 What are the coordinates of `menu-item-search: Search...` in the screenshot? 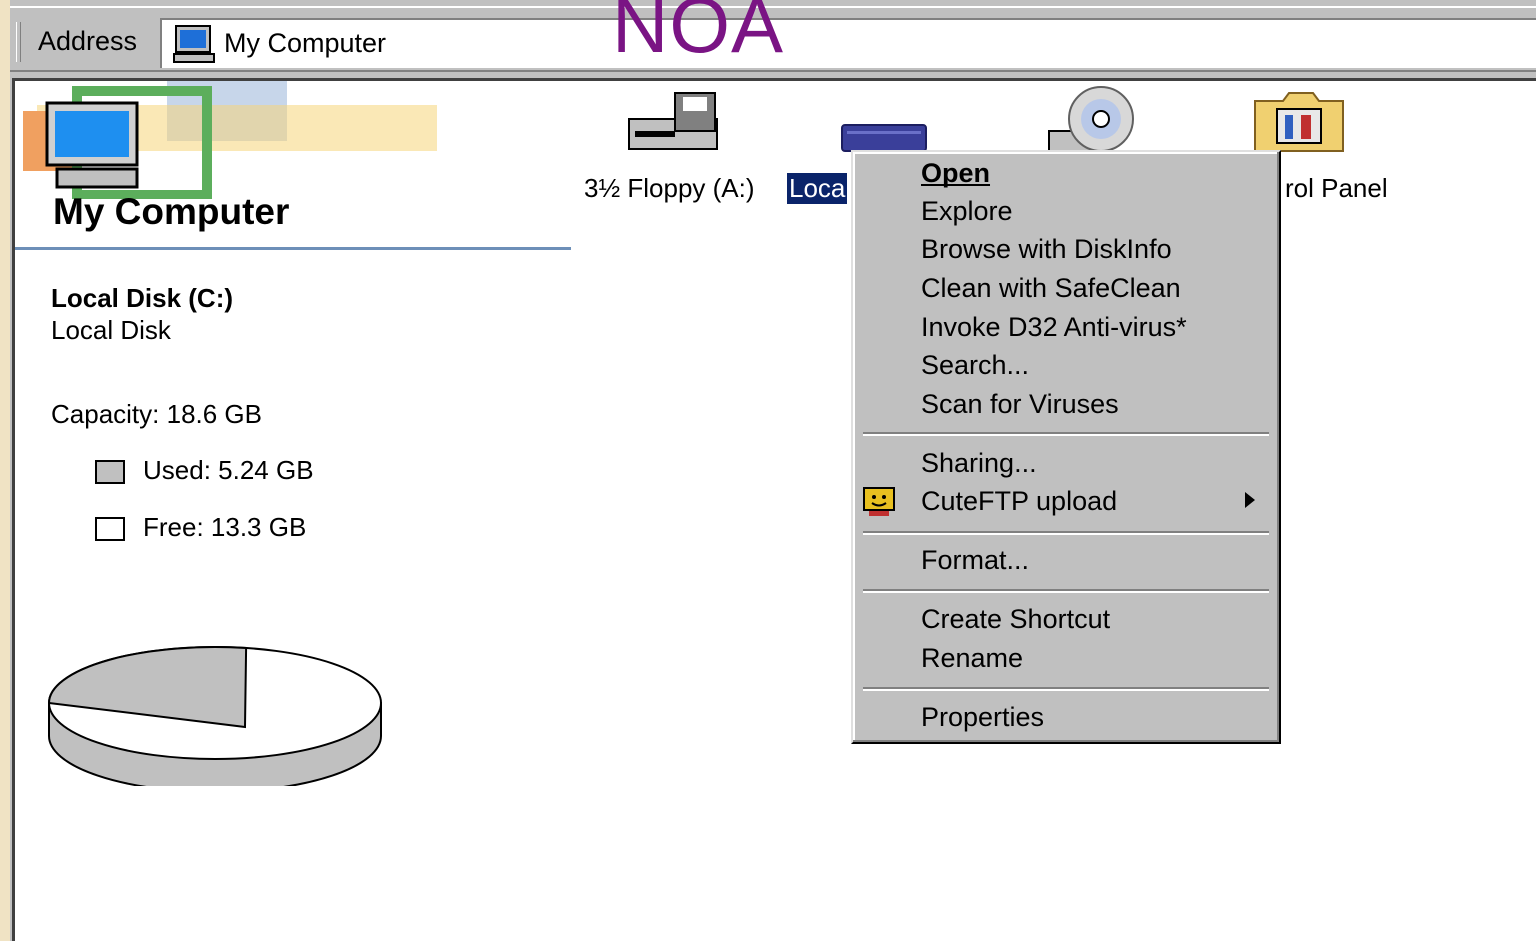 It's located at (975, 365).